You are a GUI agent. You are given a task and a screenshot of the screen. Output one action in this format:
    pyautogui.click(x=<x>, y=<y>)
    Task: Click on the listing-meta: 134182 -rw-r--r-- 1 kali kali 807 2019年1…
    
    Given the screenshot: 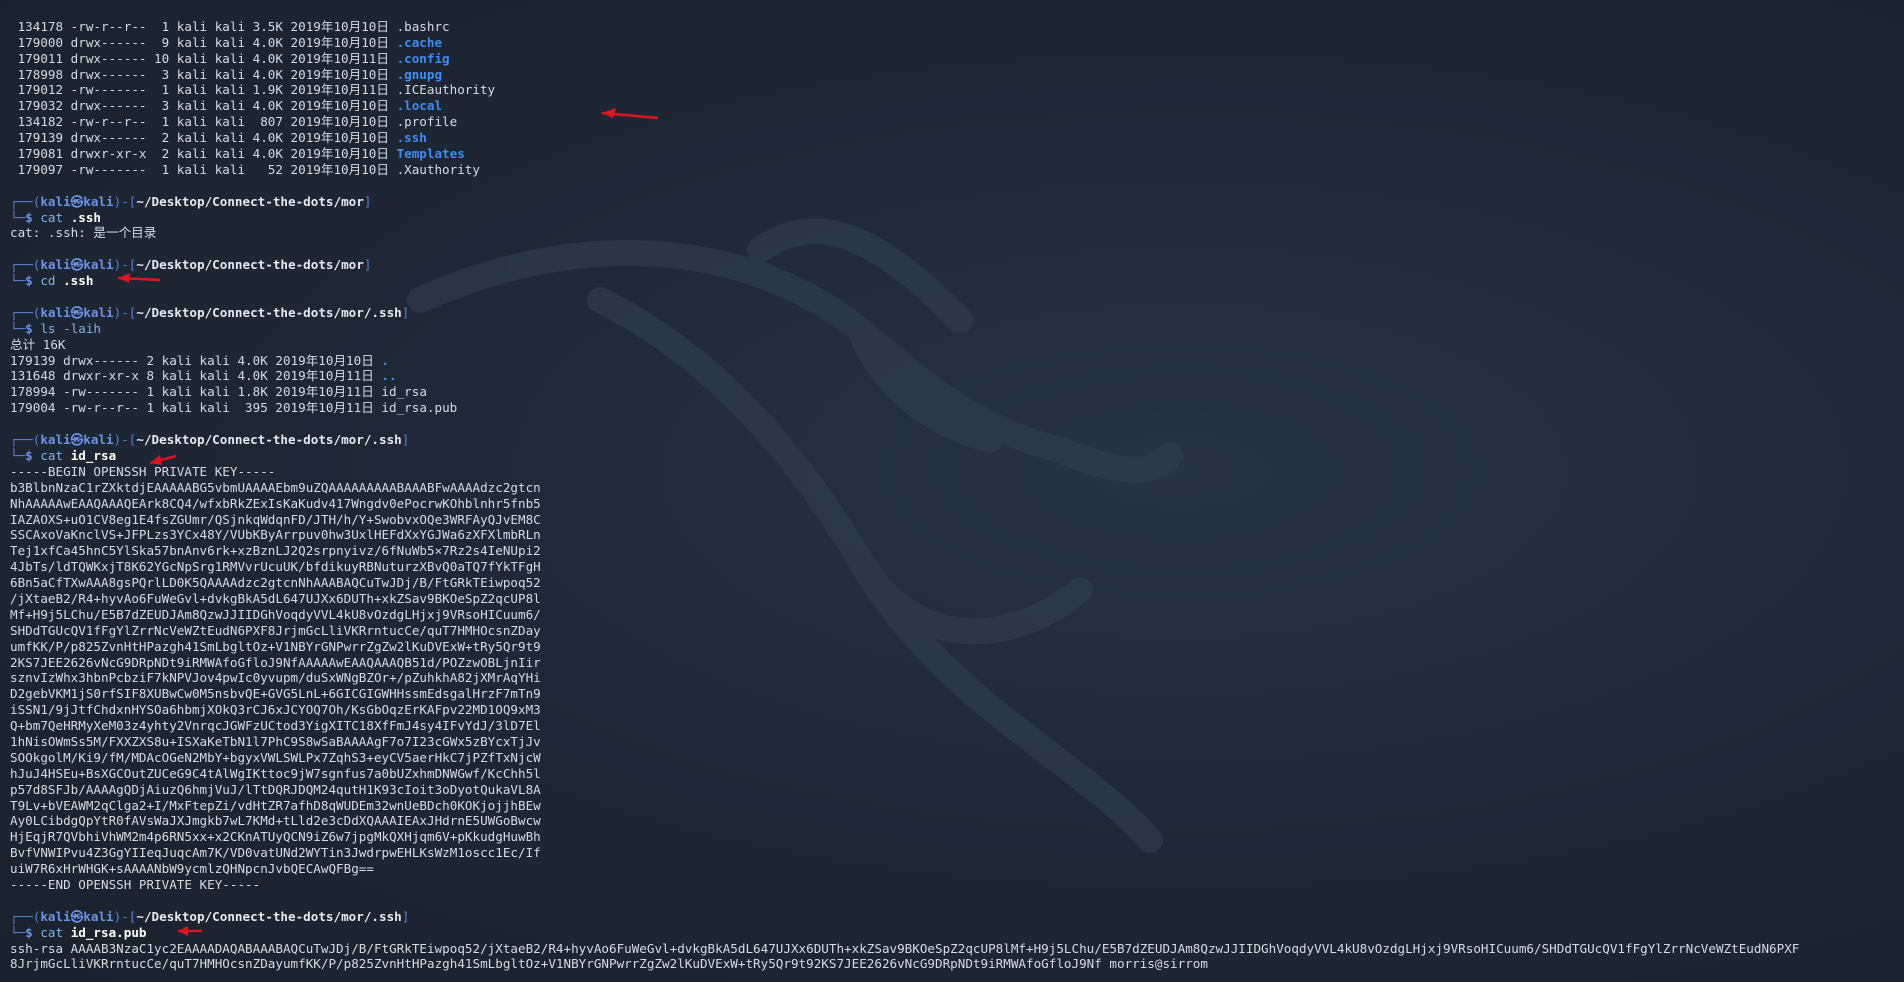 What is the action you would take?
    pyautogui.click(x=203, y=122)
    